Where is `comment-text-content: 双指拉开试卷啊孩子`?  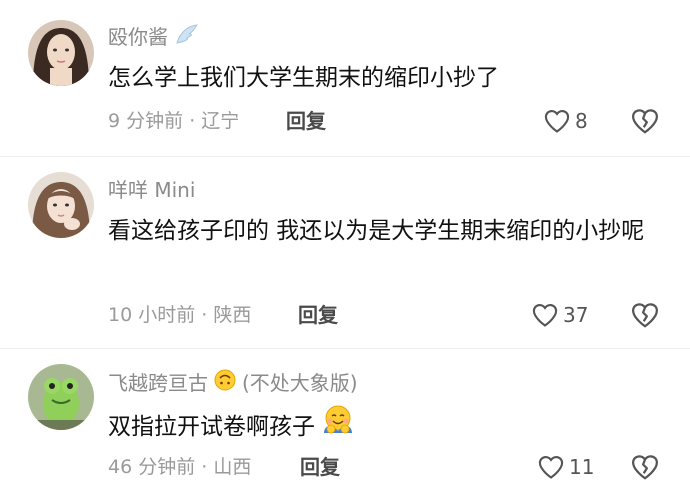
comment-text-content: 双指拉开试卷啊孩子 is located at coordinates (211, 426).